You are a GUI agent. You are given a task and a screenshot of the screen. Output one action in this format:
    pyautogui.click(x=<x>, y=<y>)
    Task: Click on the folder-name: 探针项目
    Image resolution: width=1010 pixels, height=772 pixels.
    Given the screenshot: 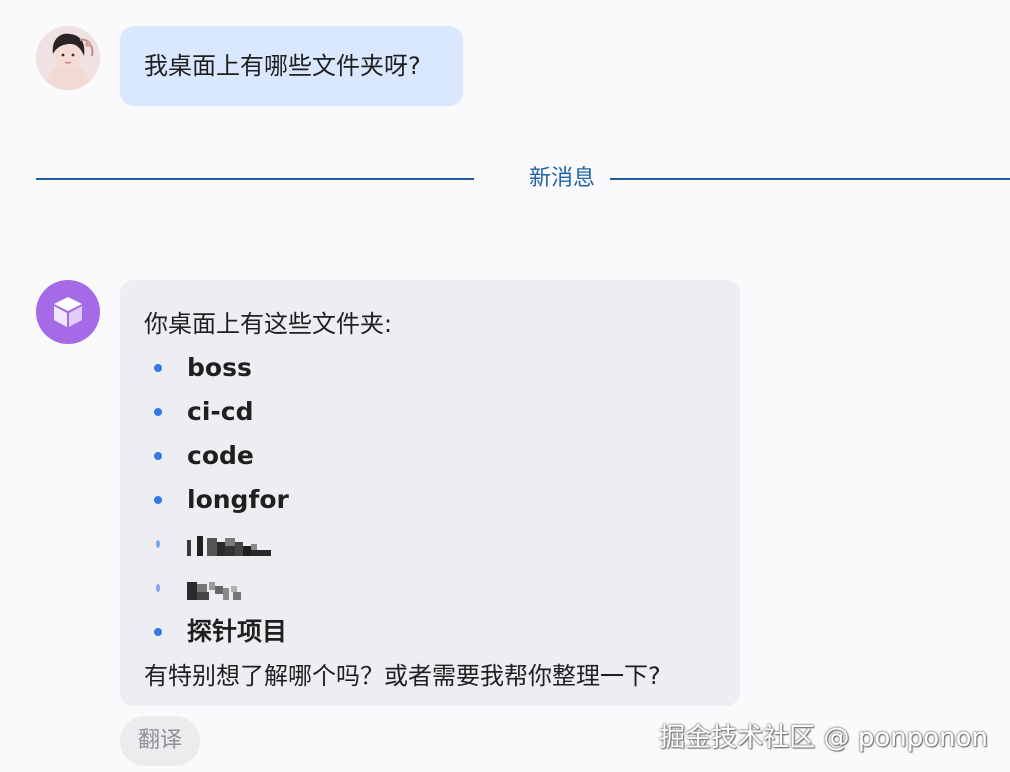 What is the action you would take?
    pyautogui.click(x=237, y=631)
    